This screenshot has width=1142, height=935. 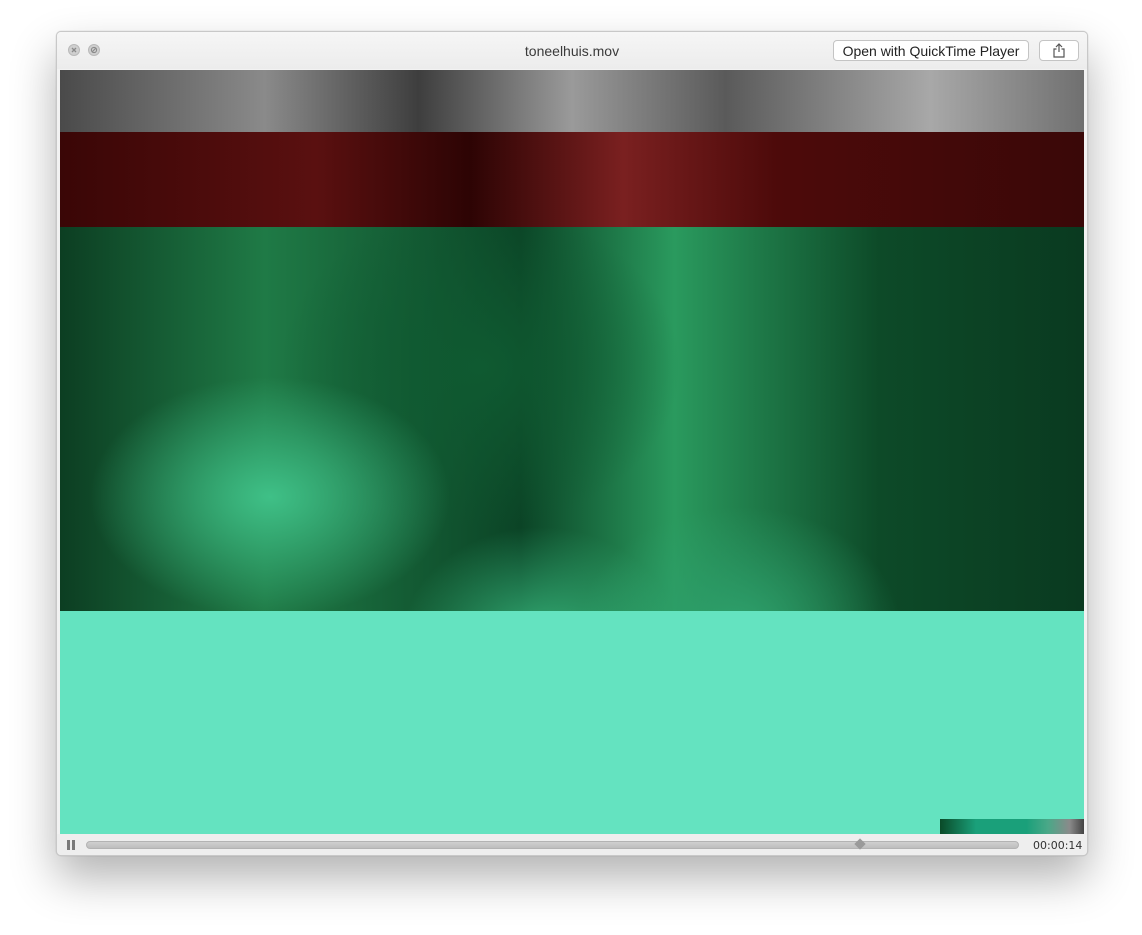 I want to click on video-glitch-strip, so click(x=1012, y=826).